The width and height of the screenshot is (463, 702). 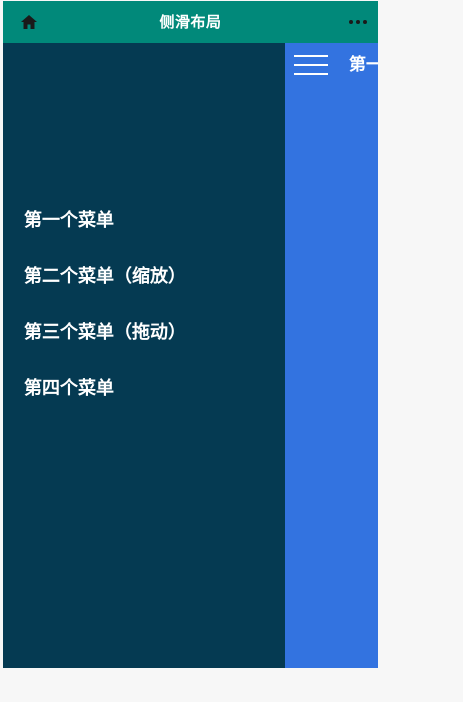 I want to click on menu-item-first: 第一个菜单, so click(x=69, y=221).